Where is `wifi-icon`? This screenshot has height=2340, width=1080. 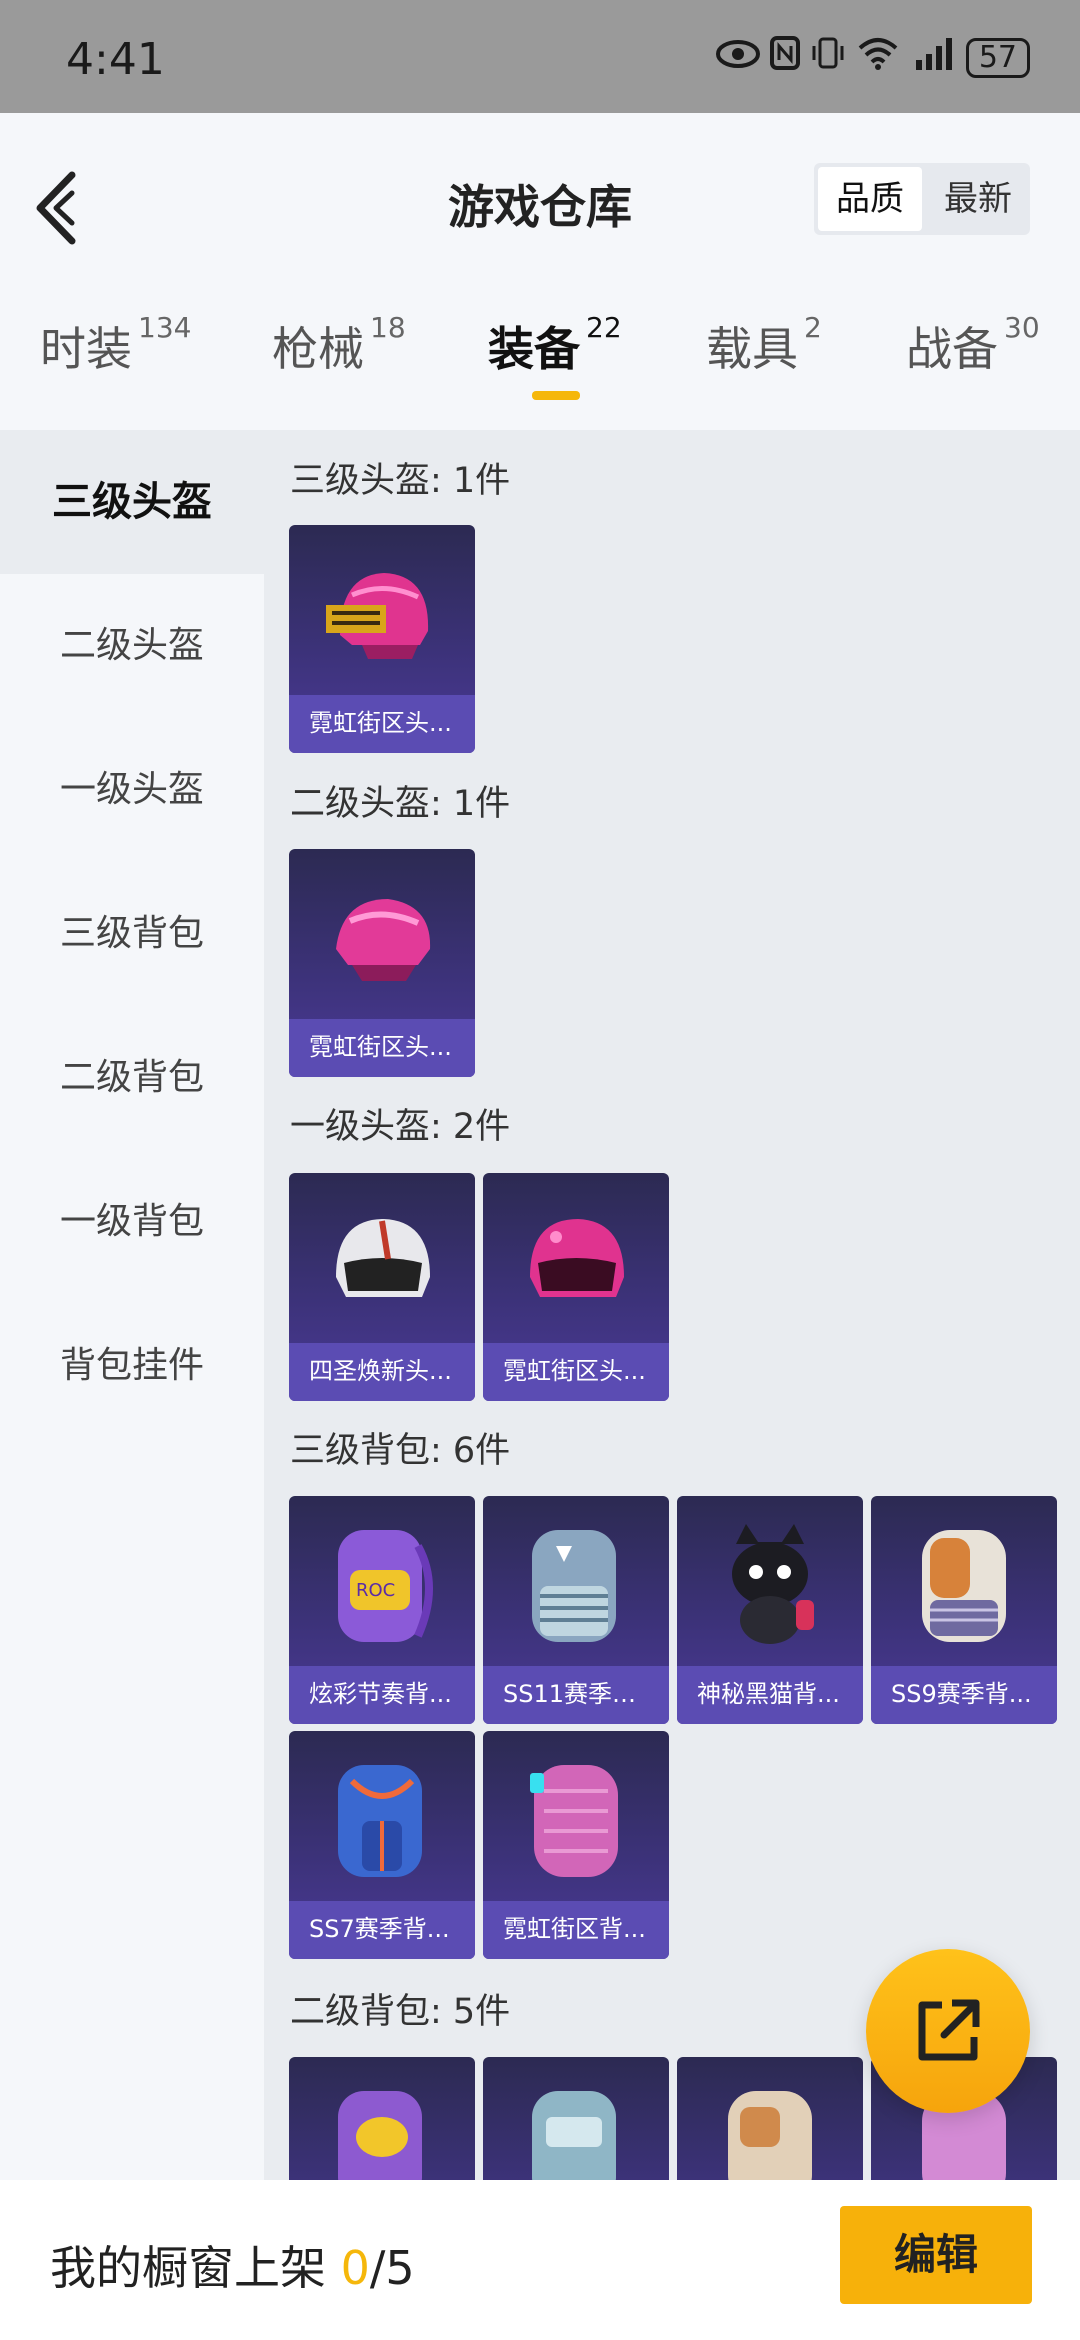
wifi-icon is located at coordinates (878, 57).